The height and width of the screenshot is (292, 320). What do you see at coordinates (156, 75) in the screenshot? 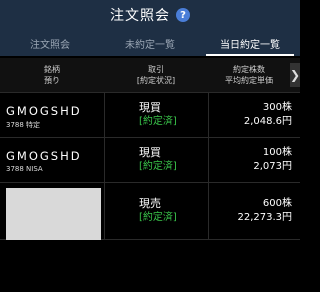
I see `column-header-trade: 取引 [約定状況]` at bounding box center [156, 75].